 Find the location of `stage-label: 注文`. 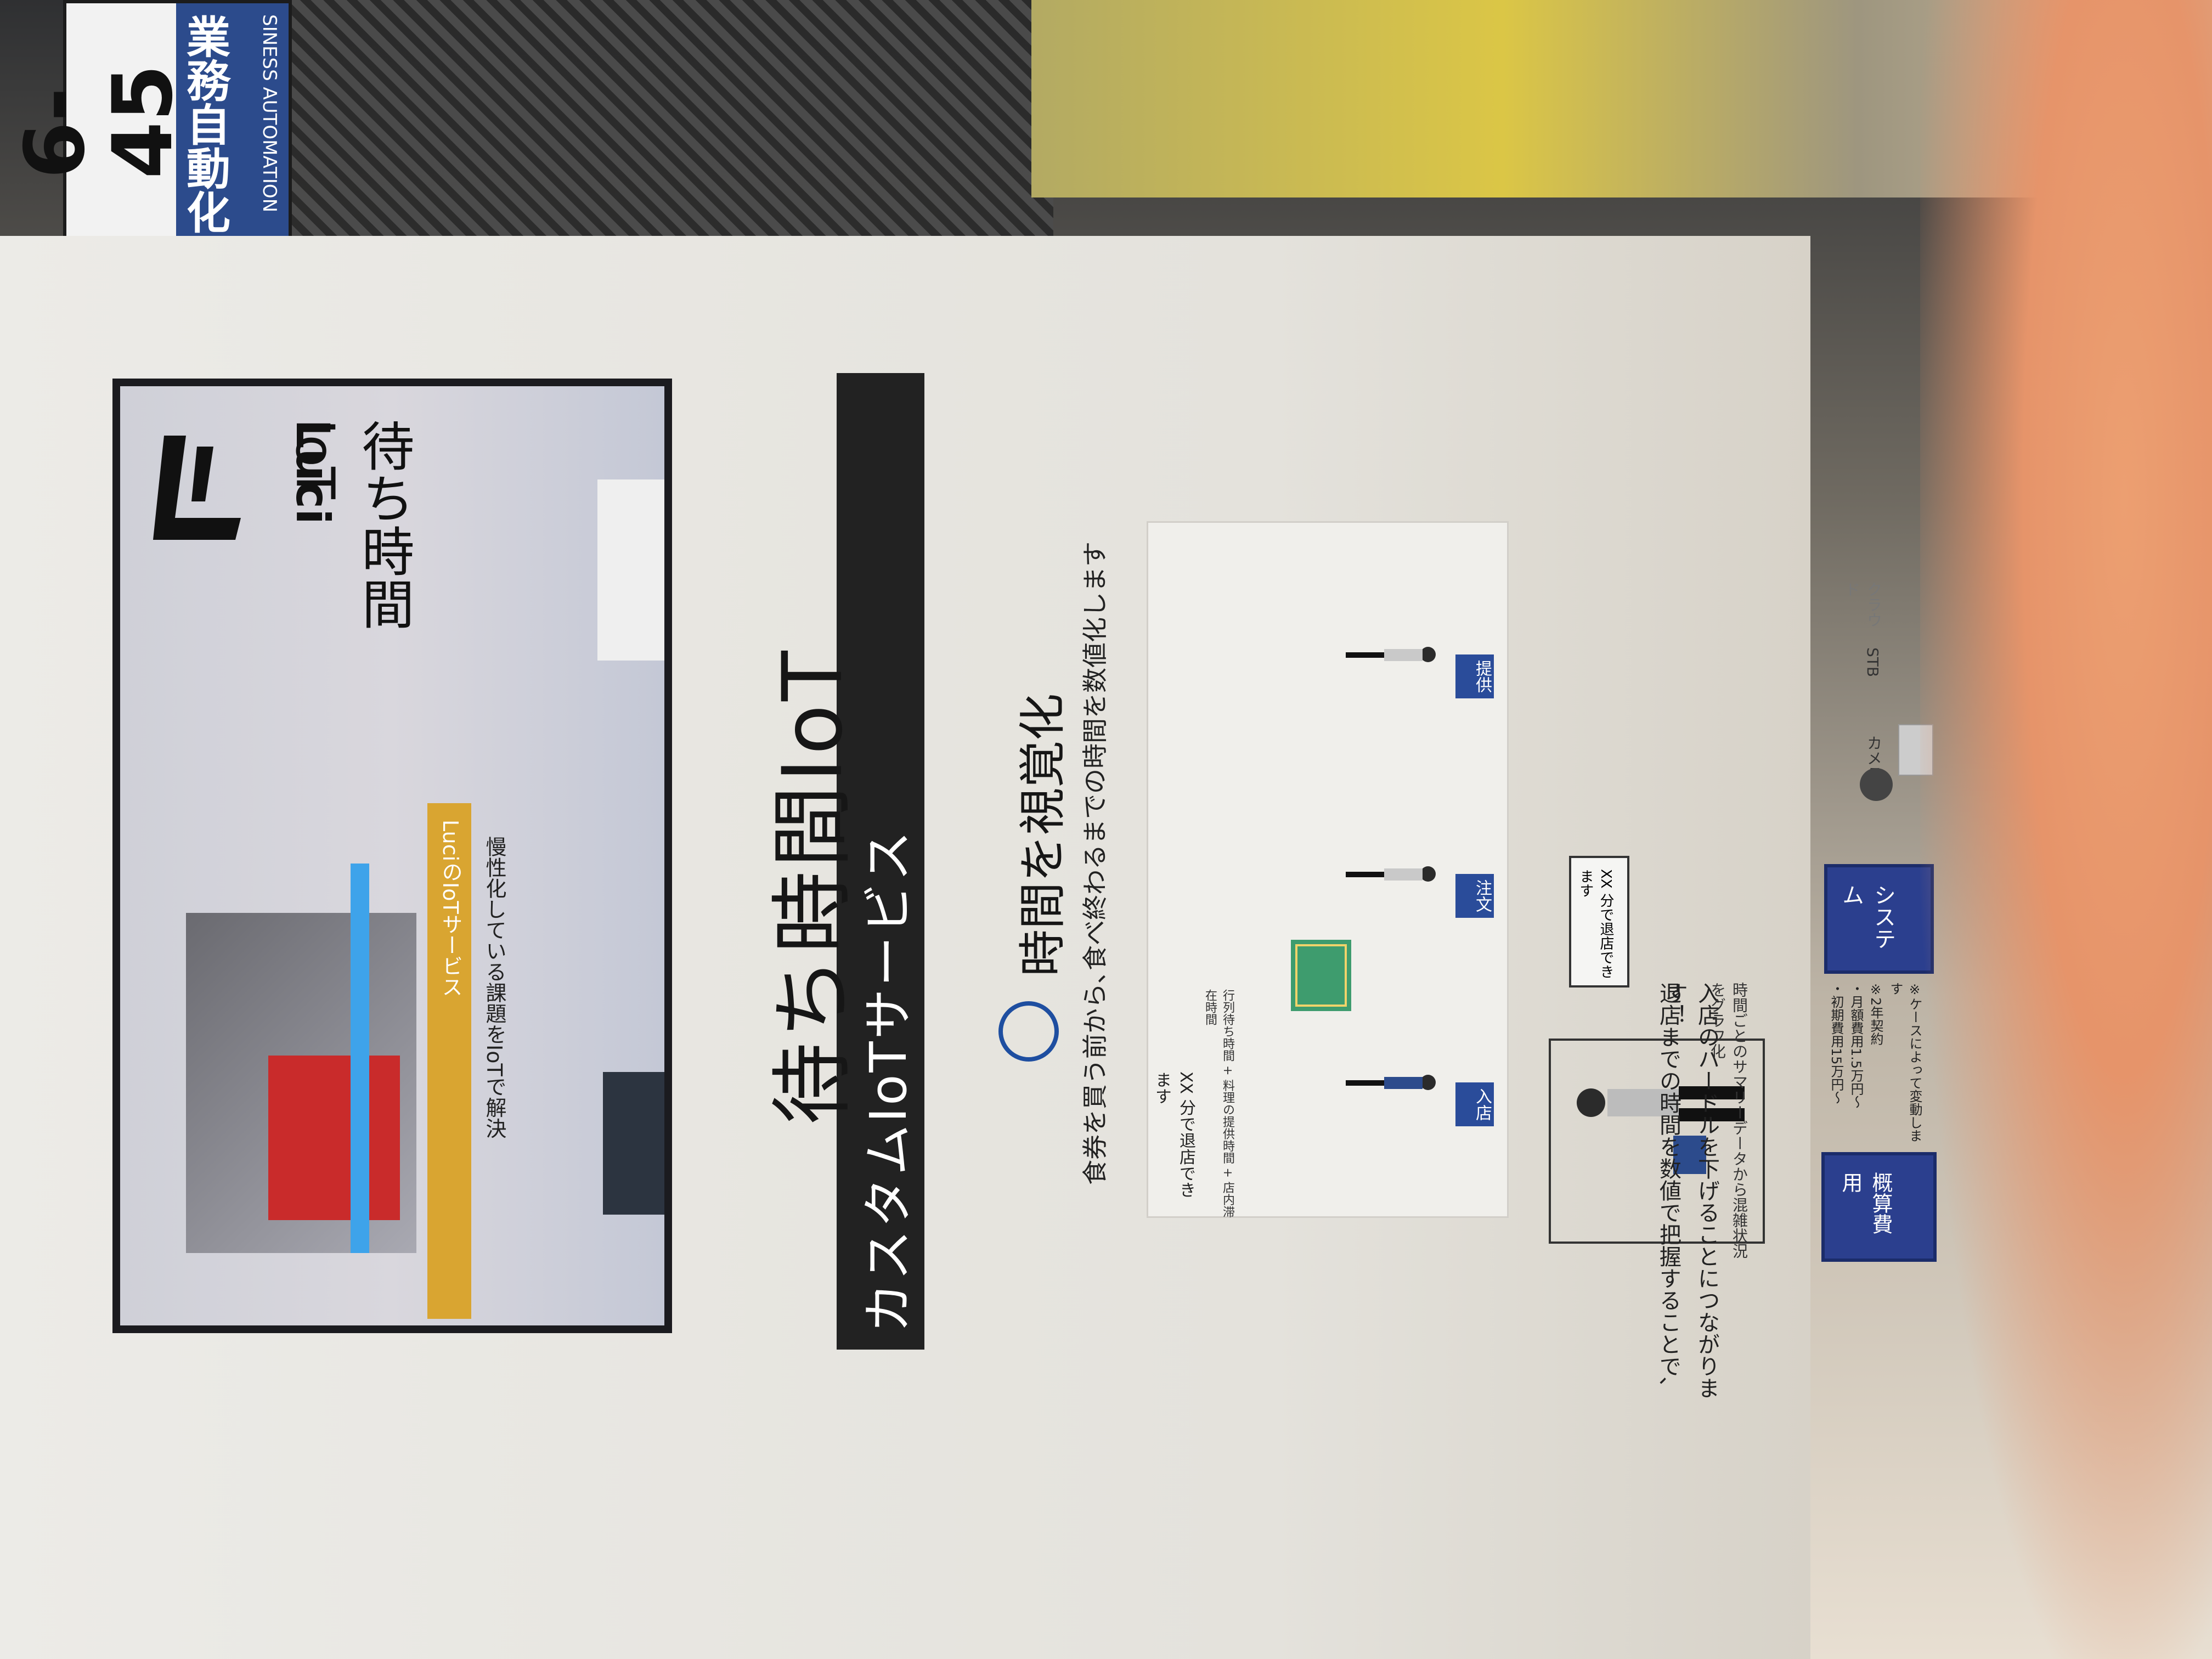

stage-label: 注文 is located at coordinates (1475, 896).